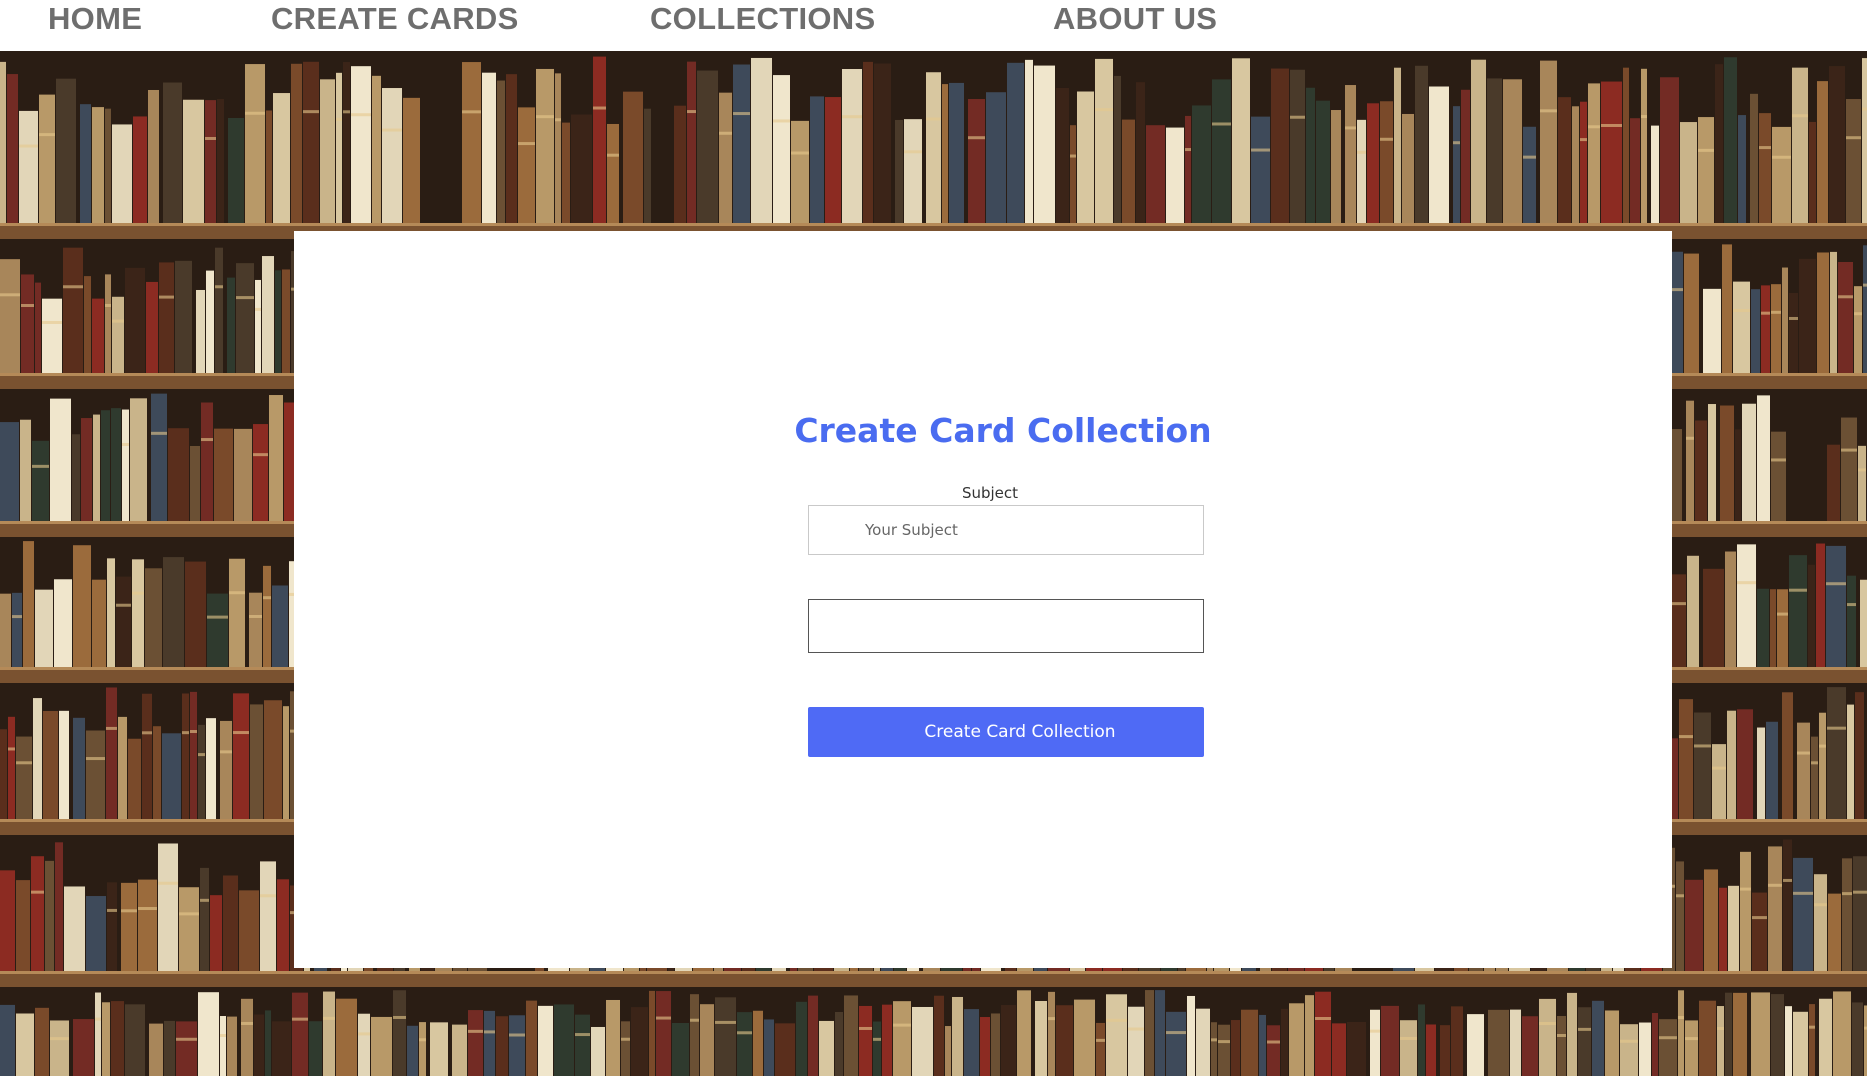 This screenshot has width=1867, height=1076. What do you see at coordinates (990, 493) in the screenshot?
I see `subject-label: Subject` at bounding box center [990, 493].